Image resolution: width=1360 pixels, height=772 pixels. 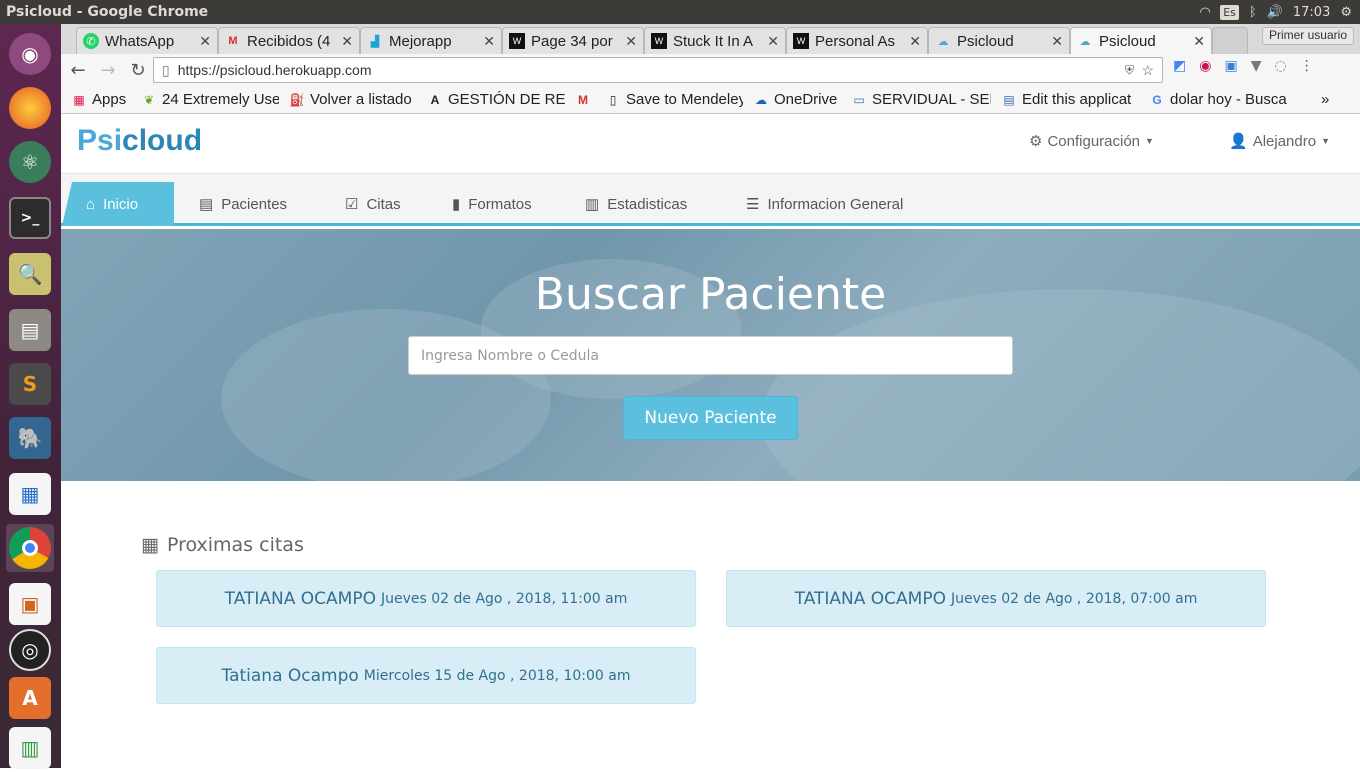 What do you see at coordinates (352, 204) in the screenshot?
I see `calendar-check-icon: ☑` at bounding box center [352, 204].